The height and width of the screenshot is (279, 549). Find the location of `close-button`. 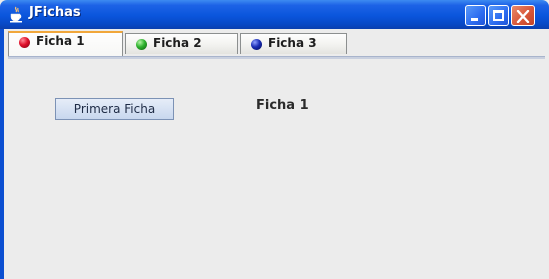

close-button is located at coordinates (523, 15).